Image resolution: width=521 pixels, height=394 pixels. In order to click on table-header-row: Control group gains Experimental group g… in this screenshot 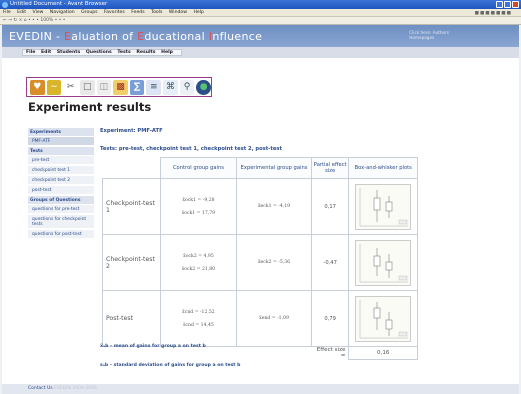, I will do `click(260, 168)`.